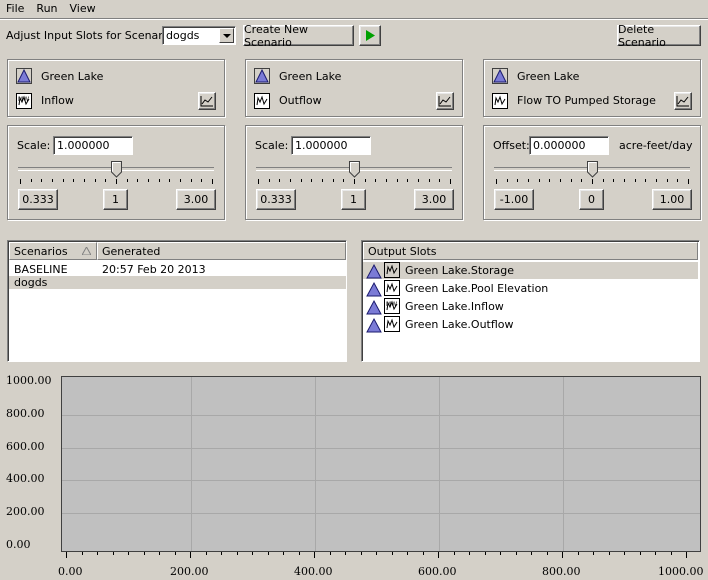  Describe the element at coordinates (221, 251) in the screenshot. I see `generated-column-header: Generated` at that location.